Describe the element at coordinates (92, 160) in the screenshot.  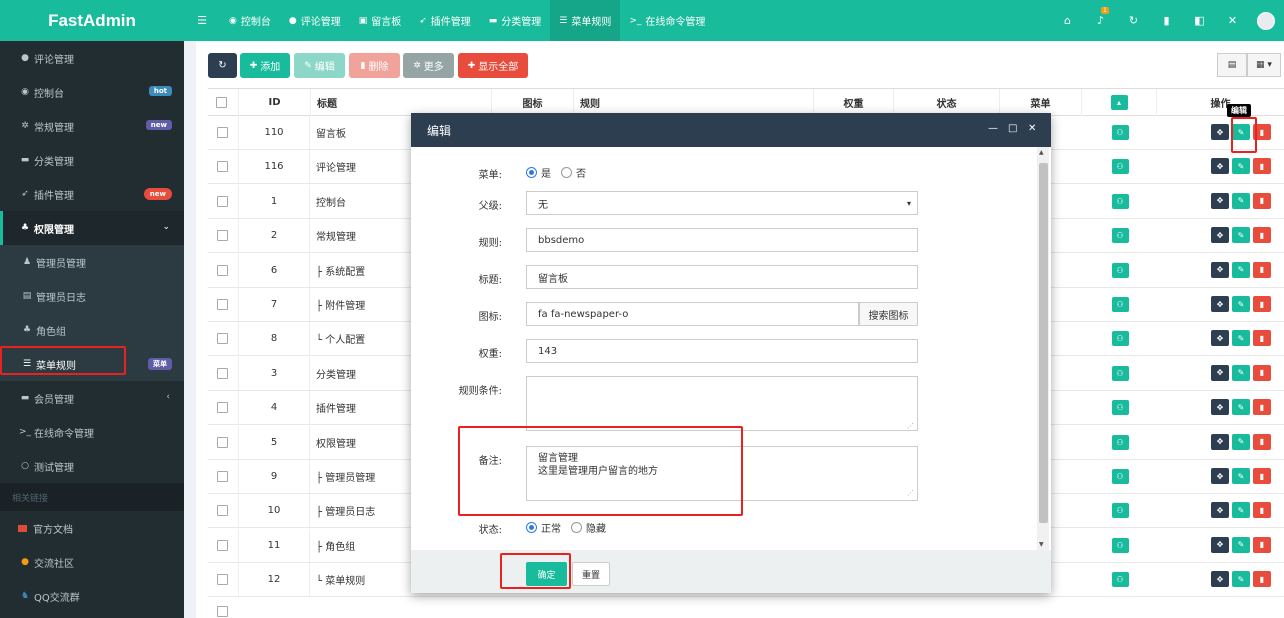
I see `sidebar-item-category: ▬ 分类管理` at that location.